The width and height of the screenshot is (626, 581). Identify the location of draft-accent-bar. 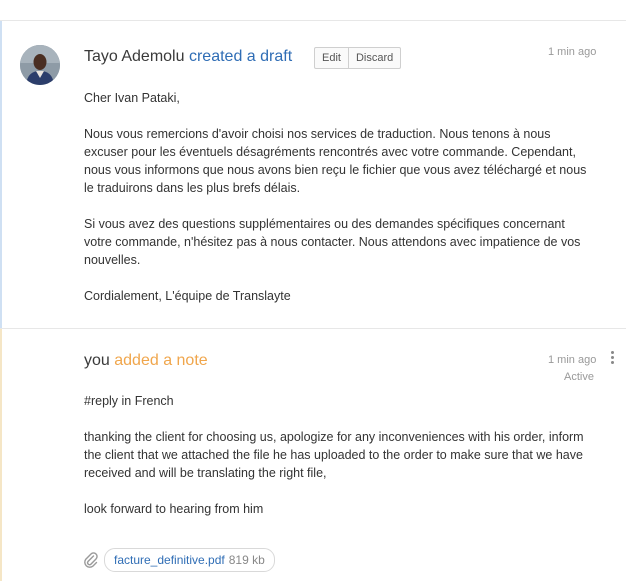
(1, 174).